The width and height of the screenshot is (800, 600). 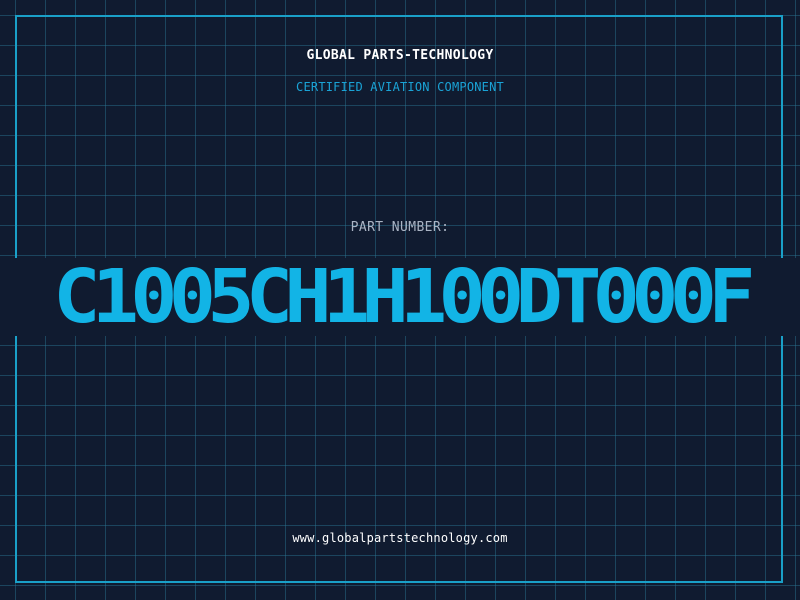 What do you see at coordinates (400, 87) in the screenshot?
I see `certification-tagline: CERTIFIED AVIATION COMPONENT` at bounding box center [400, 87].